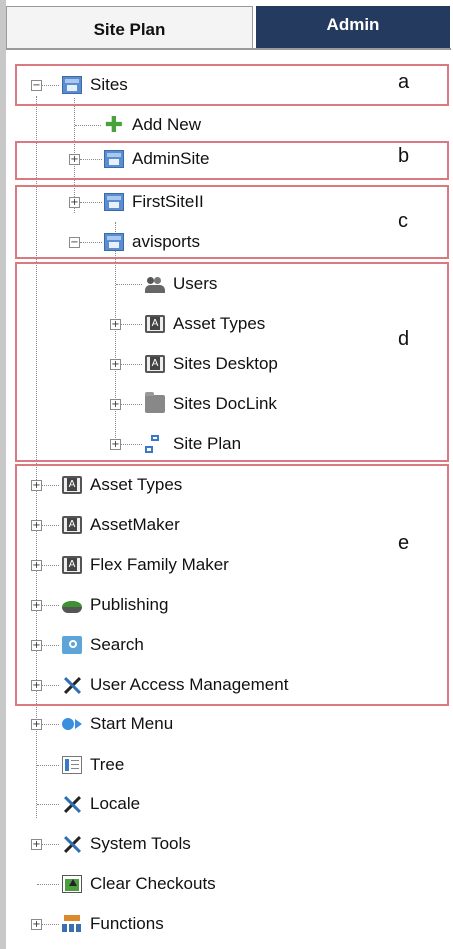 The width and height of the screenshot is (453, 949). What do you see at coordinates (114, 124) in the screenshot?
I see `add-icon: ✚` at bounding box center [114, 124].